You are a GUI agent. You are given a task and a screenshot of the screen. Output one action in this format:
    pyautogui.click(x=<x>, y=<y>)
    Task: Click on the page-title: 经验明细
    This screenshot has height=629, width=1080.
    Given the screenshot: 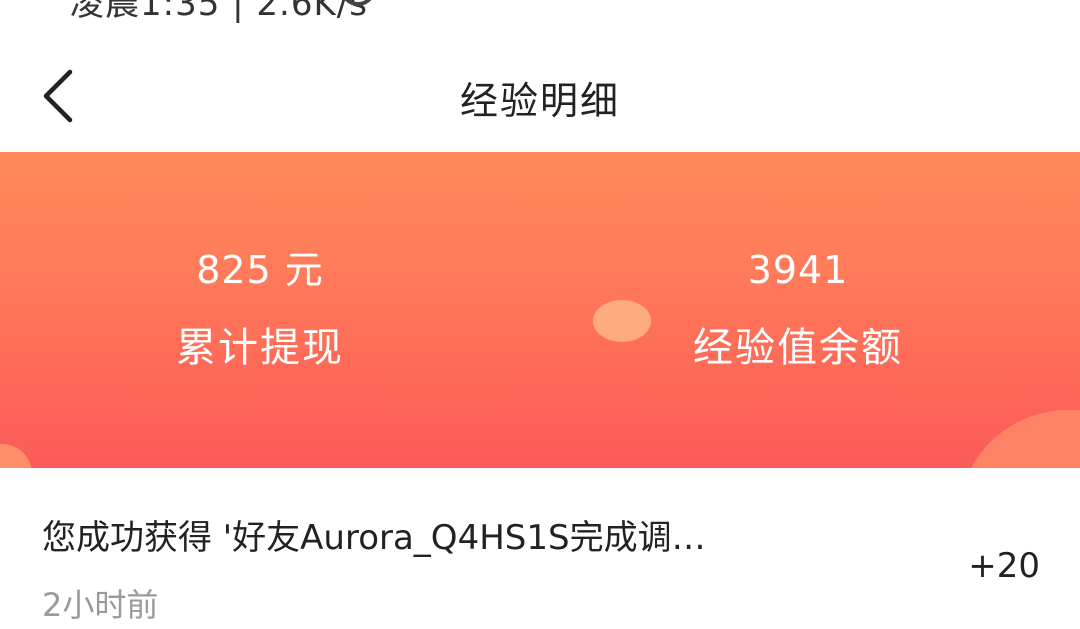 What is the action you would take?
    pyautogui.click(x=539, y=101)
    